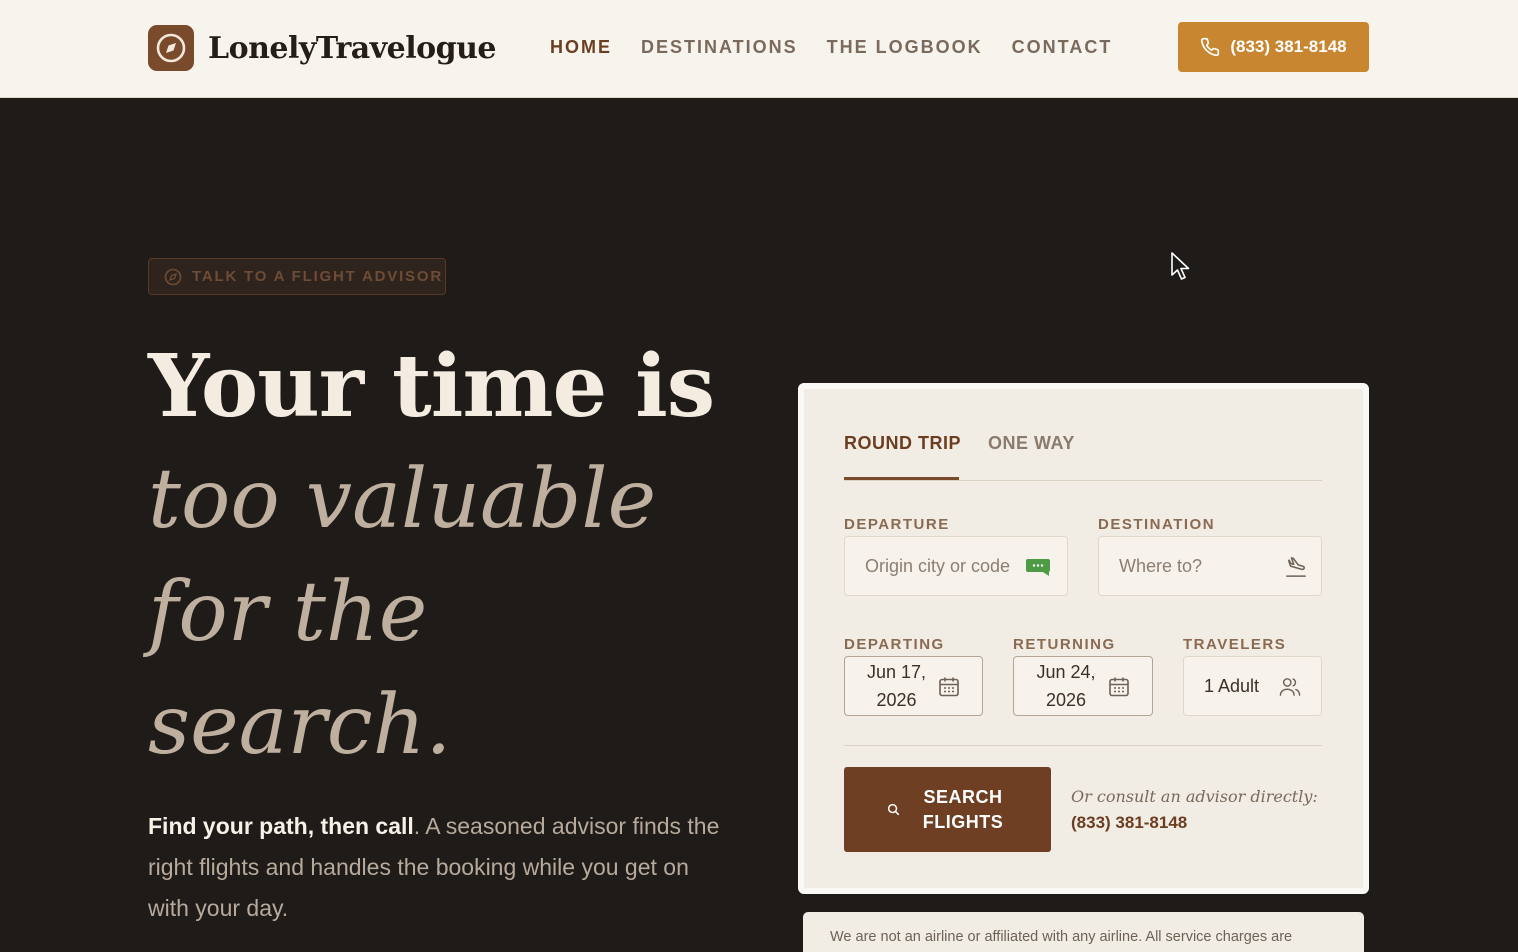  What do you see at coordinates (963, 796) in the screenshot?
I see `search-button-line1: SEARCH` at bounding box center [963, 796].